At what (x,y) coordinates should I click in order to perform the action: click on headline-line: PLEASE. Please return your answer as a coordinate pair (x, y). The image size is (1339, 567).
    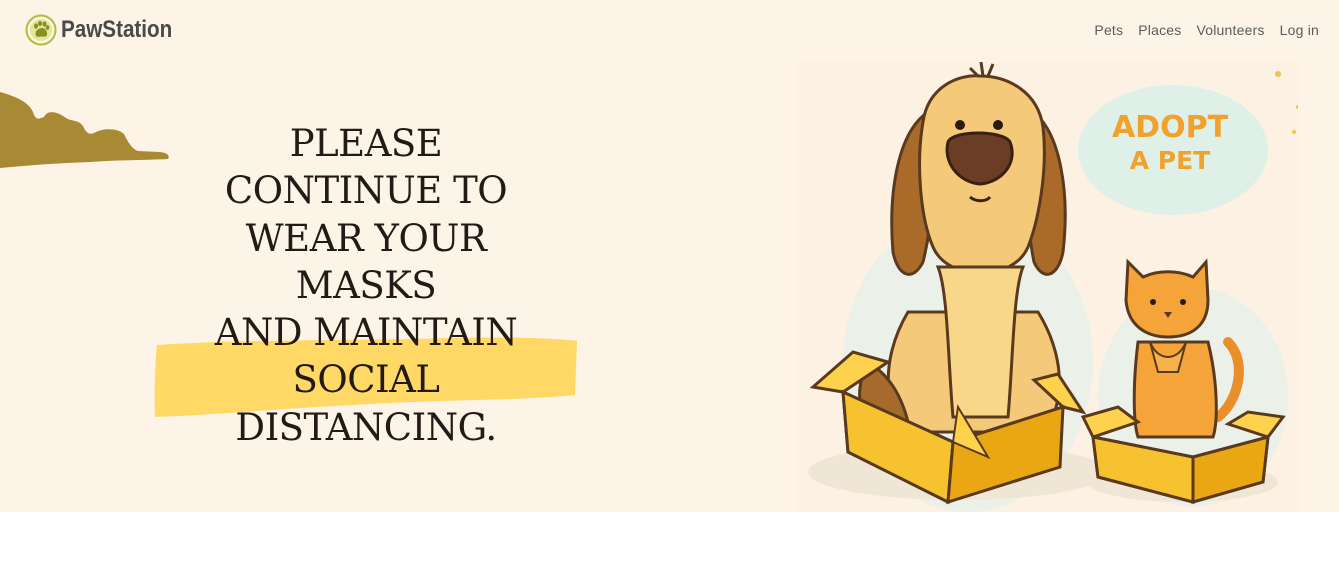
    Looking at the image, I should click on (366, 143).